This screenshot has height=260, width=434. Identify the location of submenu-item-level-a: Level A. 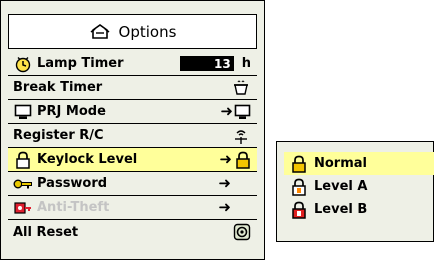
(359, 186).